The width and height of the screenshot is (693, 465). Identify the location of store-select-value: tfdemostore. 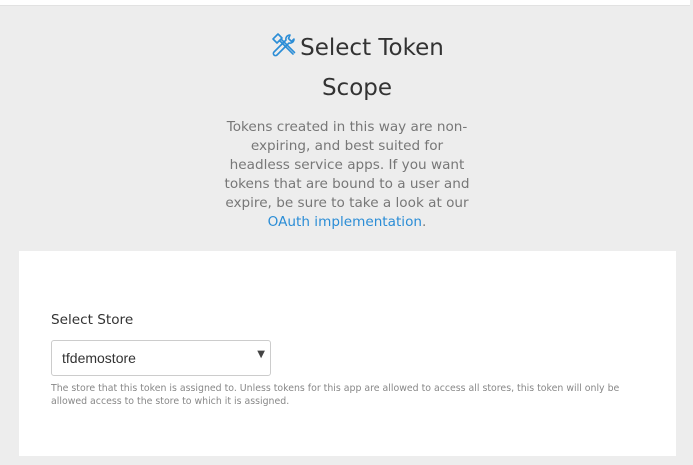
(99, 358).